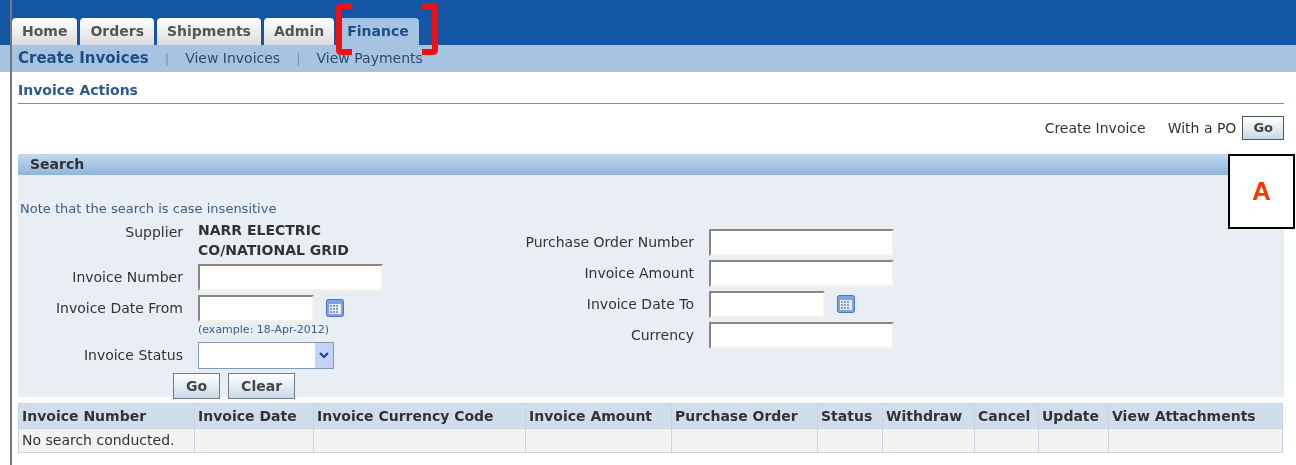 The width and height of the screenshot is (1296, 465). I want to click on nav-tab: Admin, so click(299, 31).